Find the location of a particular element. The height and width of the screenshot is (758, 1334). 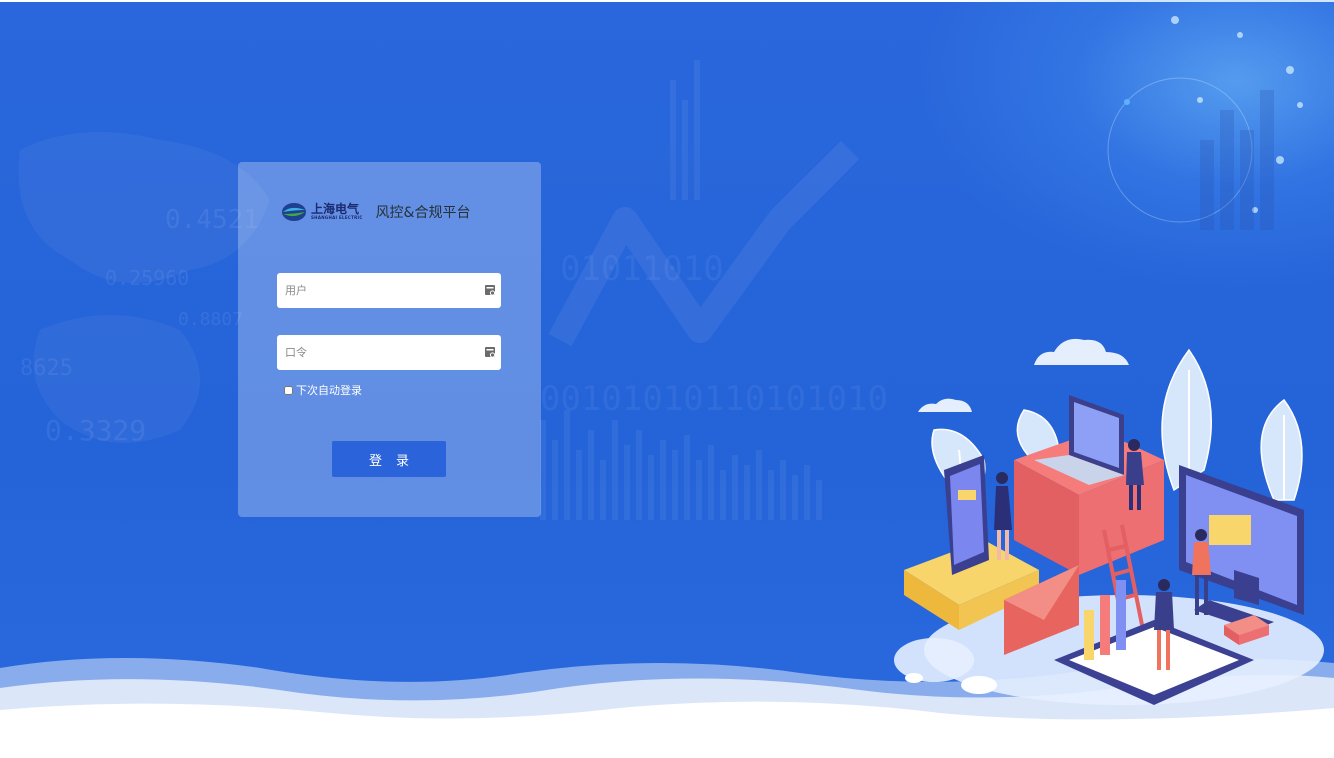

brand-header: 上海电气 SHANGHAI ELECTRIC 风控&合规平台 is located at coordinates (375, 212).